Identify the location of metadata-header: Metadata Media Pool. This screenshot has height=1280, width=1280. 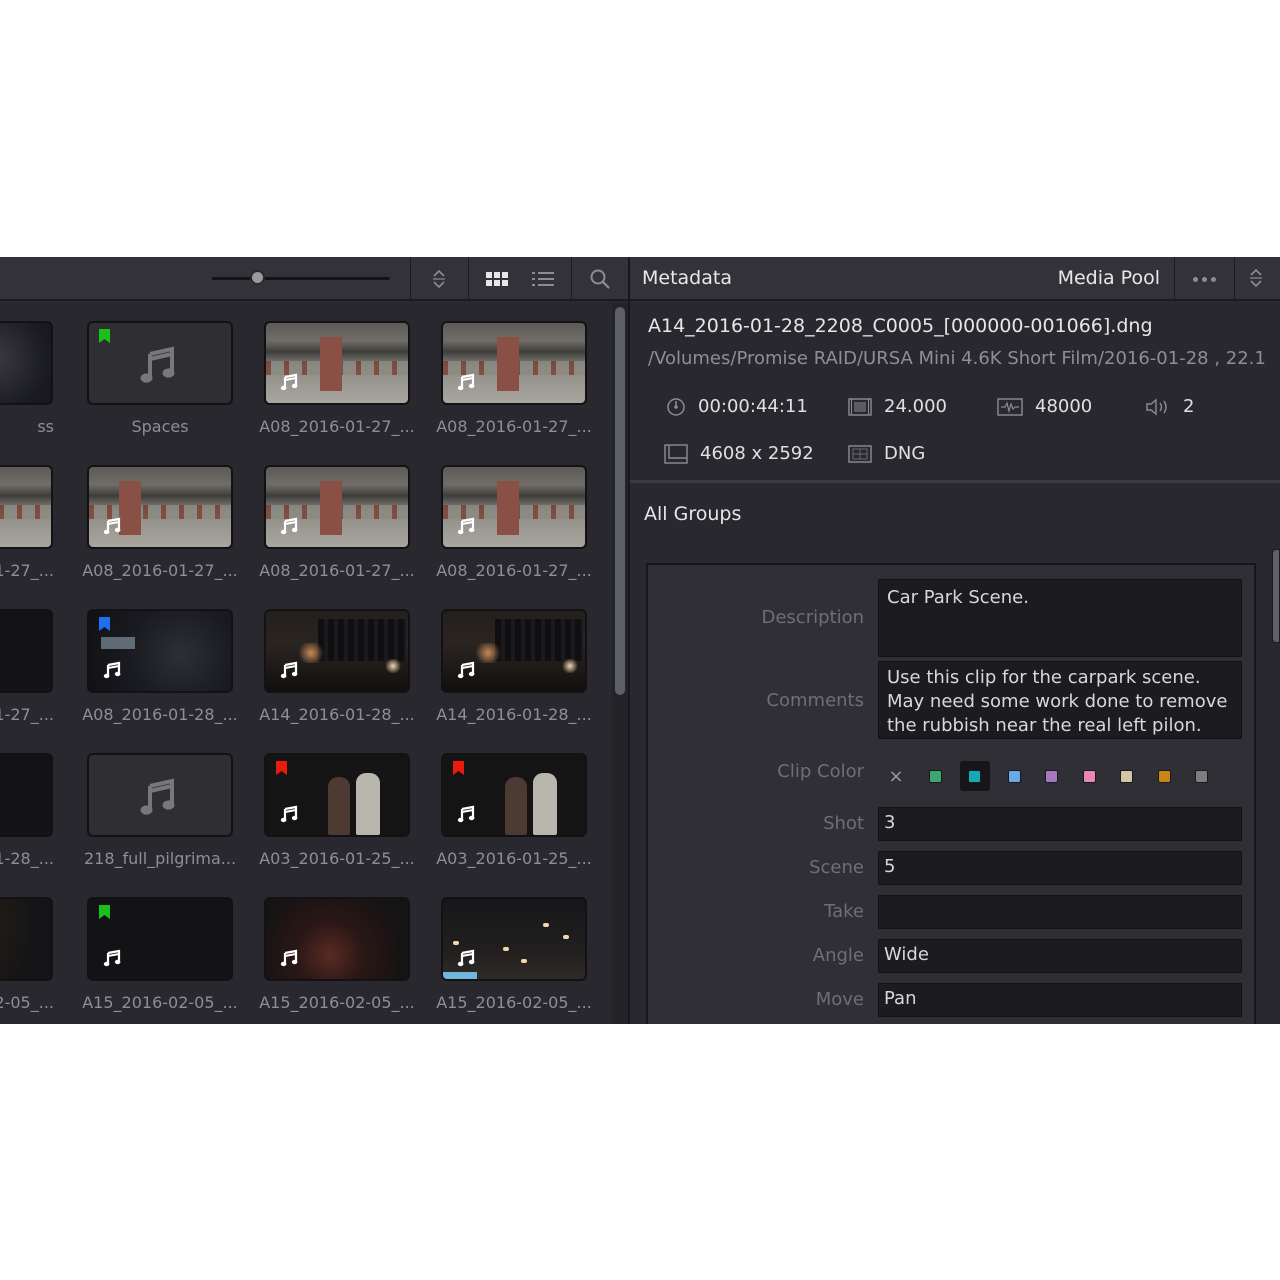
(955, 279).